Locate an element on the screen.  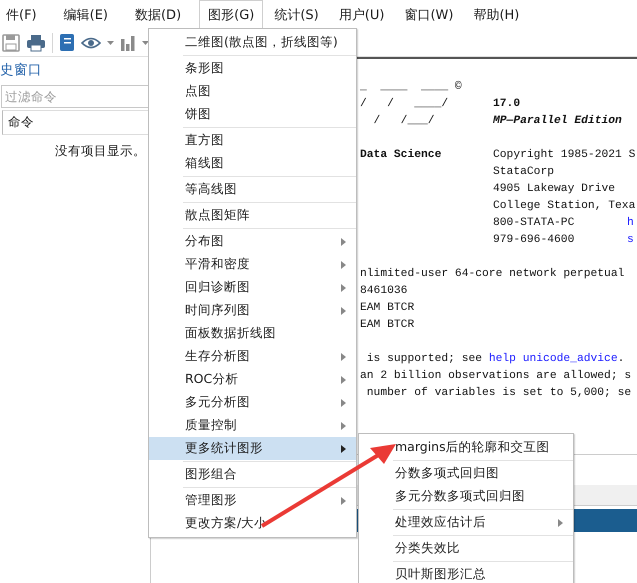
filter-field: 过滤命令 is located at coordinates (75, 96).